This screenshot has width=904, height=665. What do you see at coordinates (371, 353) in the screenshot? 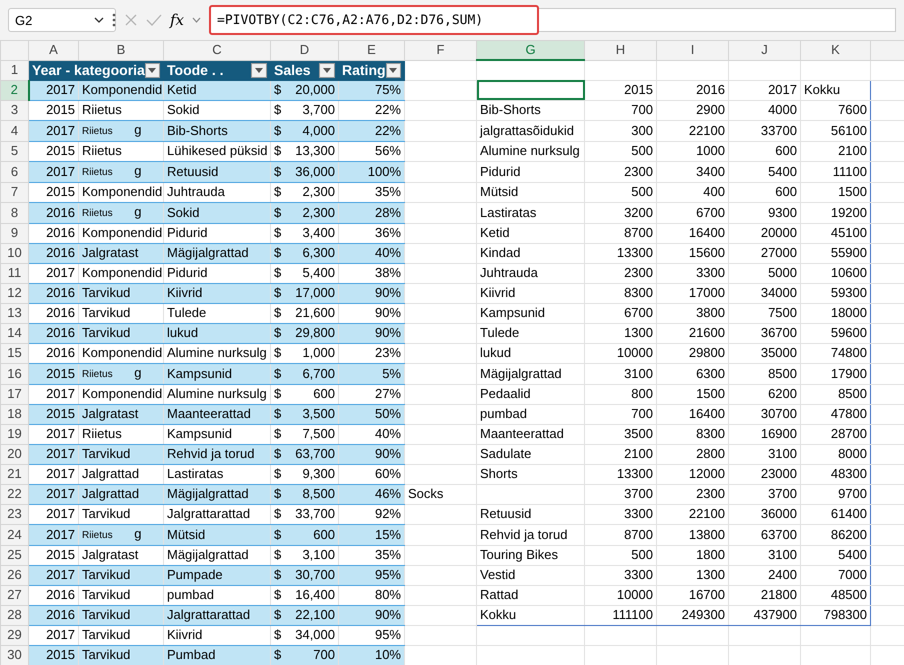
I see `table-cell: 23%` at bounding box center [371, 353].